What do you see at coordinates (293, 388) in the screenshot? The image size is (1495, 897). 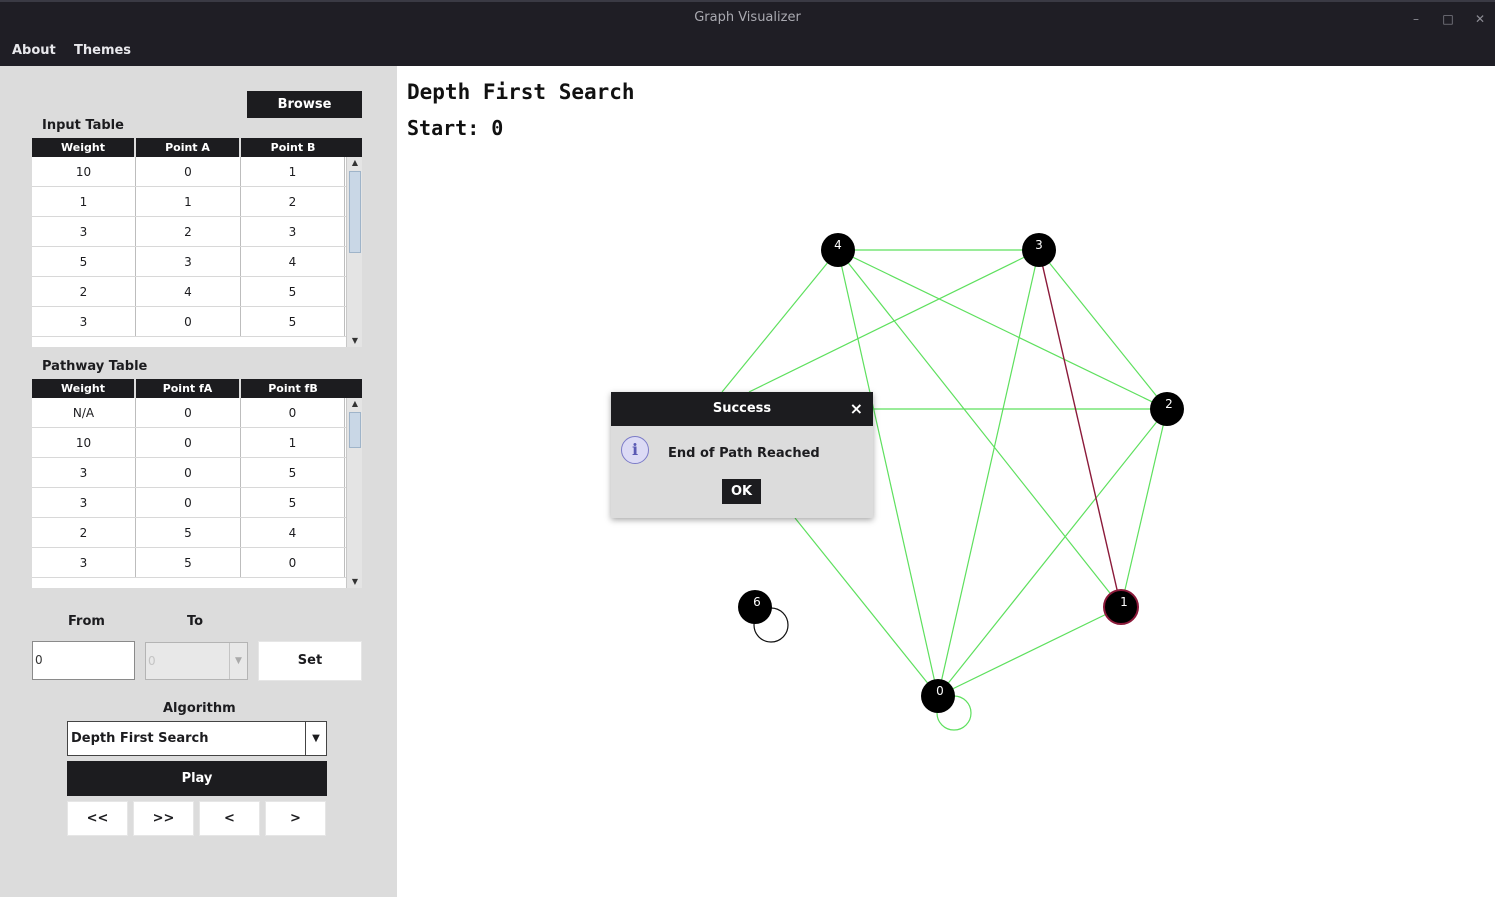 I see `column-header-point-fb: Point fB` at bounding box center [293, 388].